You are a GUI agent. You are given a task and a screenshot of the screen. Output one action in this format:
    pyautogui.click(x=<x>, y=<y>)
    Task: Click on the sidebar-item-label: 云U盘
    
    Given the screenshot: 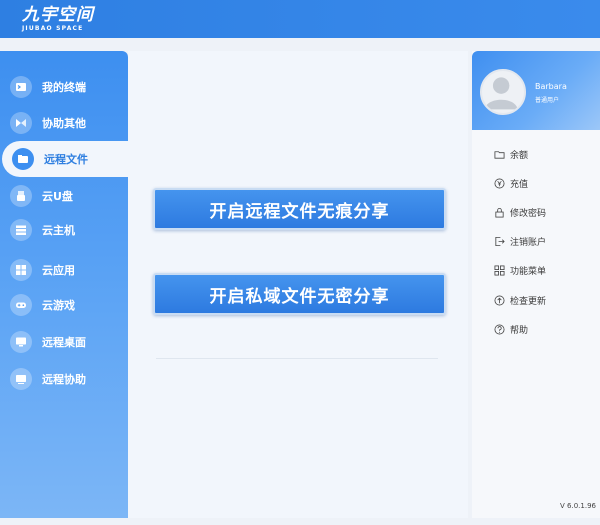 What is the action you would take?
    pyautogui.click(x=57, y=196)
    